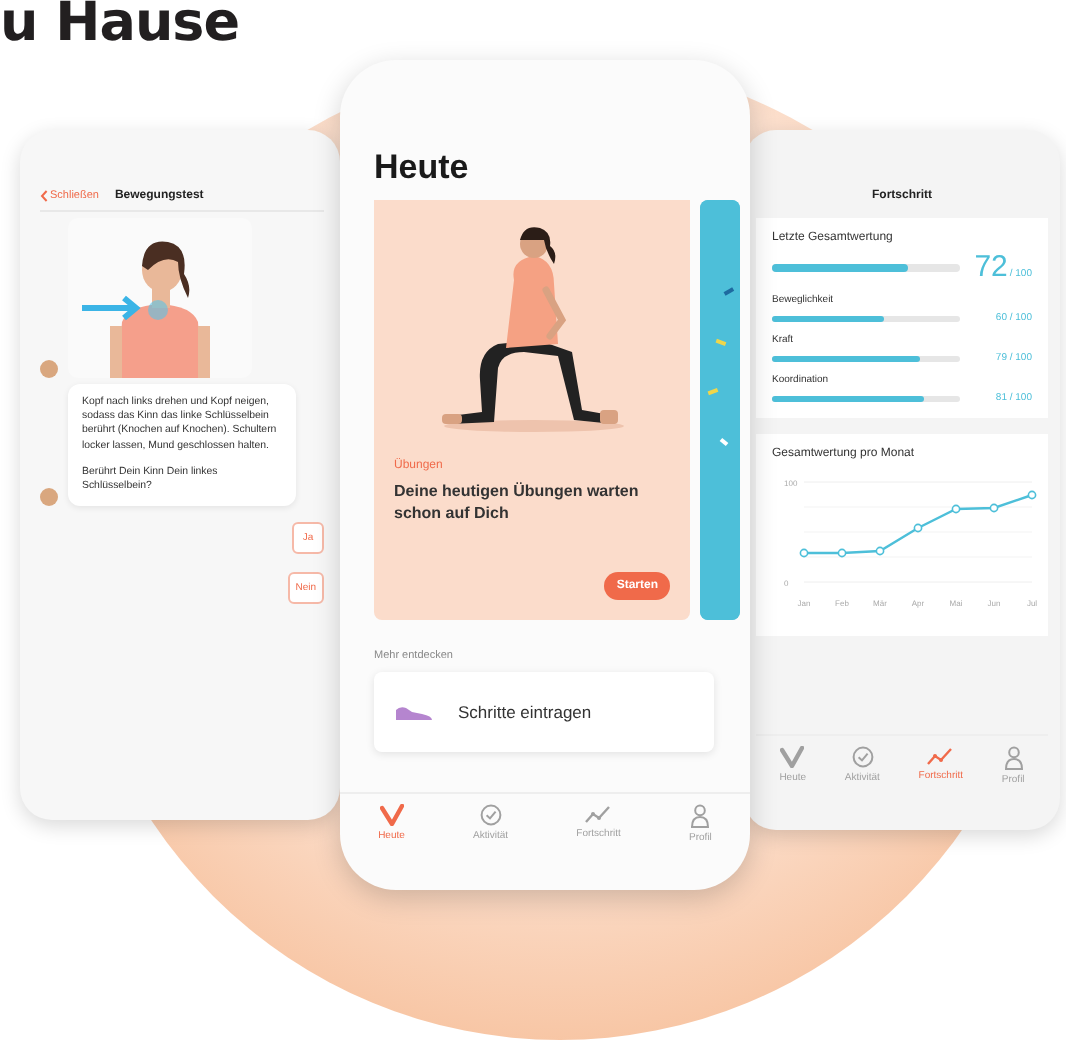  I want to click on page-heading: u Hause, so click(120, 27).